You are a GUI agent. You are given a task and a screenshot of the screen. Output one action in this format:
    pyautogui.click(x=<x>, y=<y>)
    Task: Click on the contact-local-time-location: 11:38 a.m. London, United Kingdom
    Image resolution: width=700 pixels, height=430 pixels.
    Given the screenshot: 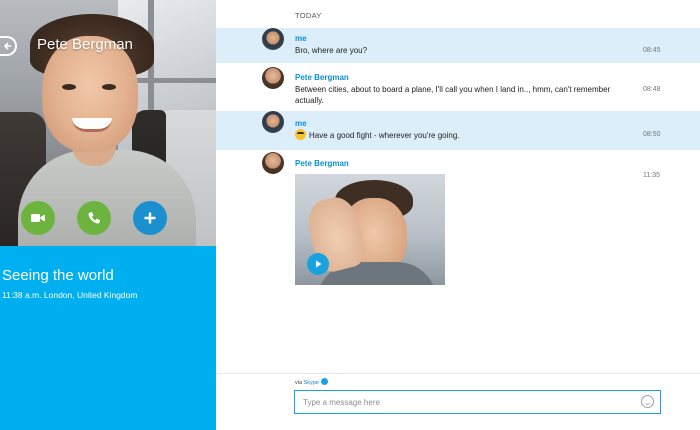 What is the action you would take?
    pyautogui.click(x=70, y=295)
    